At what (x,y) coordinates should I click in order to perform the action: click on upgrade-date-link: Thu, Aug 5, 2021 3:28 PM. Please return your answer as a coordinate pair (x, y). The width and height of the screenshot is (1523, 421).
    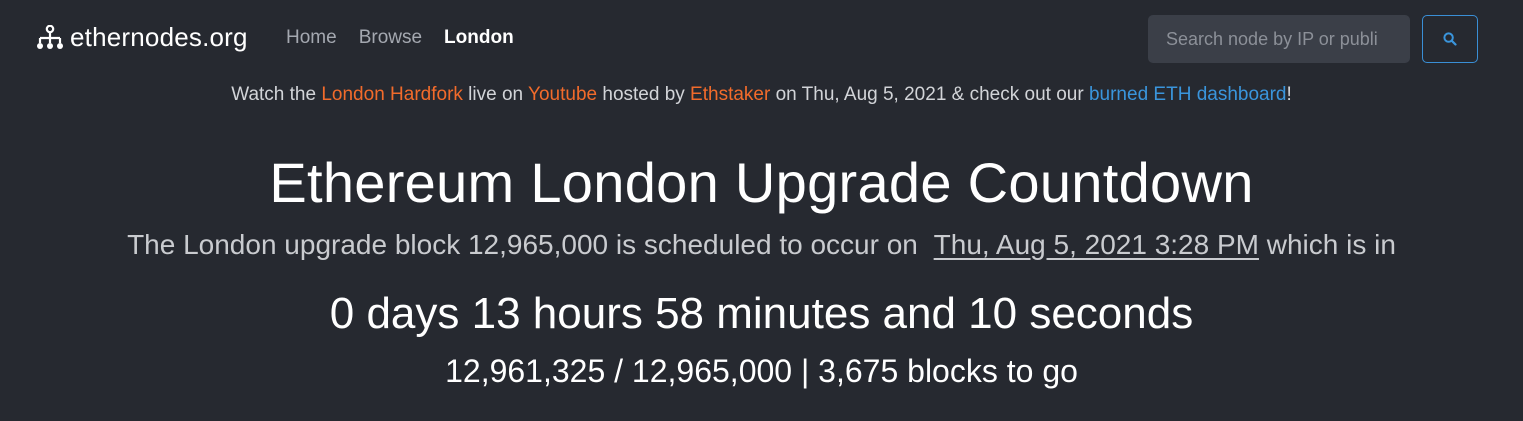
    Looking at the image, I should click on (1096, 244).